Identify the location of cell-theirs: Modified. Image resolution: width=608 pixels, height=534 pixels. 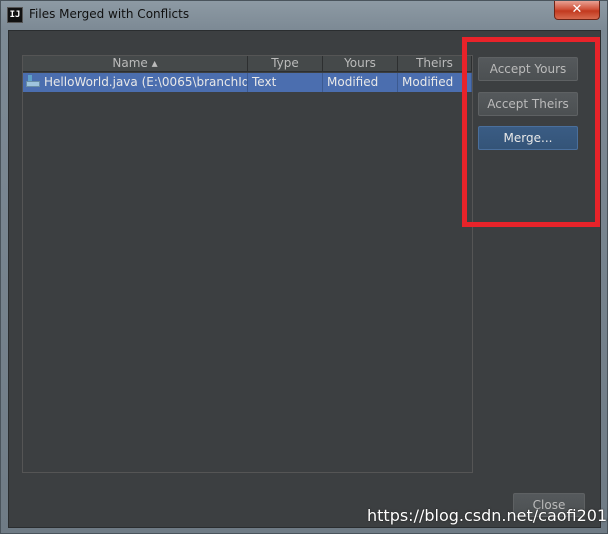
(435, 82).